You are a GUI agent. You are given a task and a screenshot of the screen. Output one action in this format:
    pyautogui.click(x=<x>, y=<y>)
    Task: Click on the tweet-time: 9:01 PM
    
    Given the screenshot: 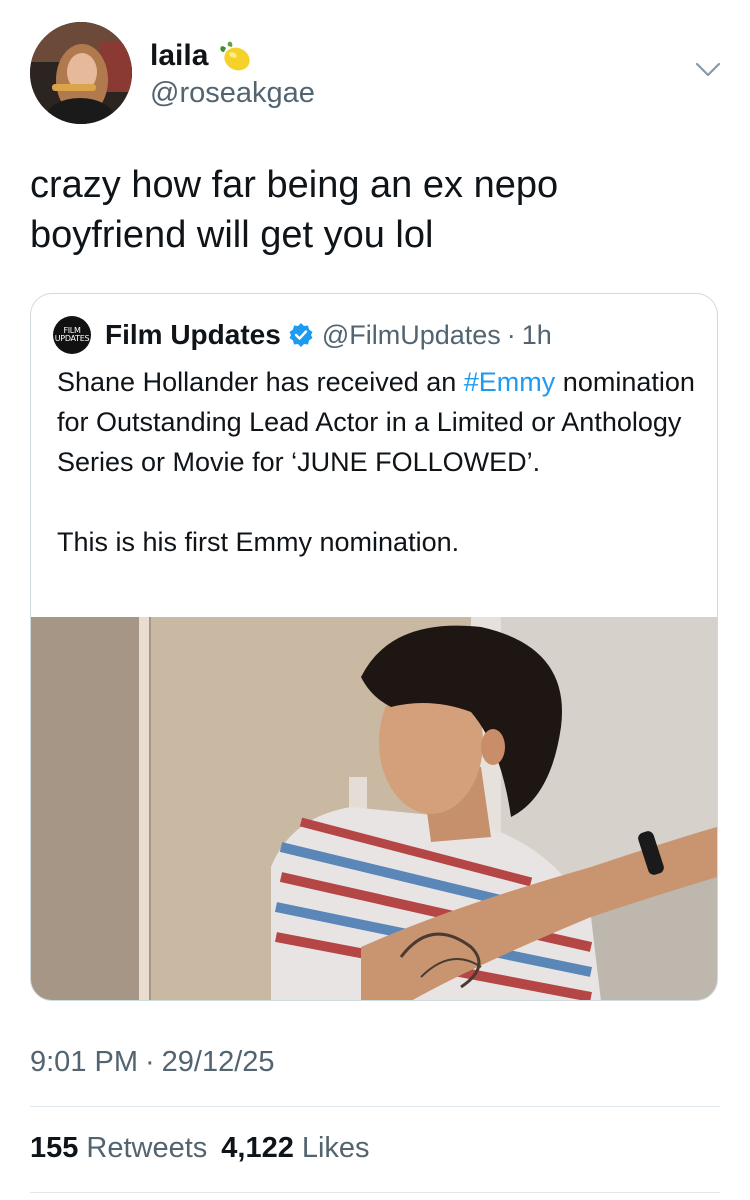 What is the action you would take?
    pyautogui.click(x=84, y=1062)
    